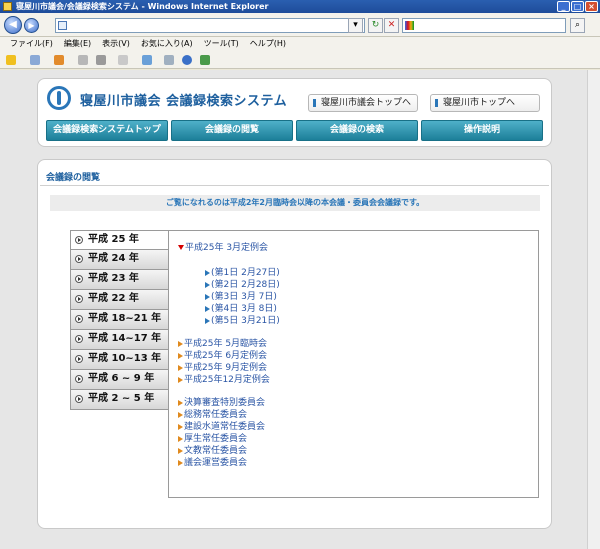  I want to click on year-item: 平成 6 ~ 9 年, so click(119, 380).